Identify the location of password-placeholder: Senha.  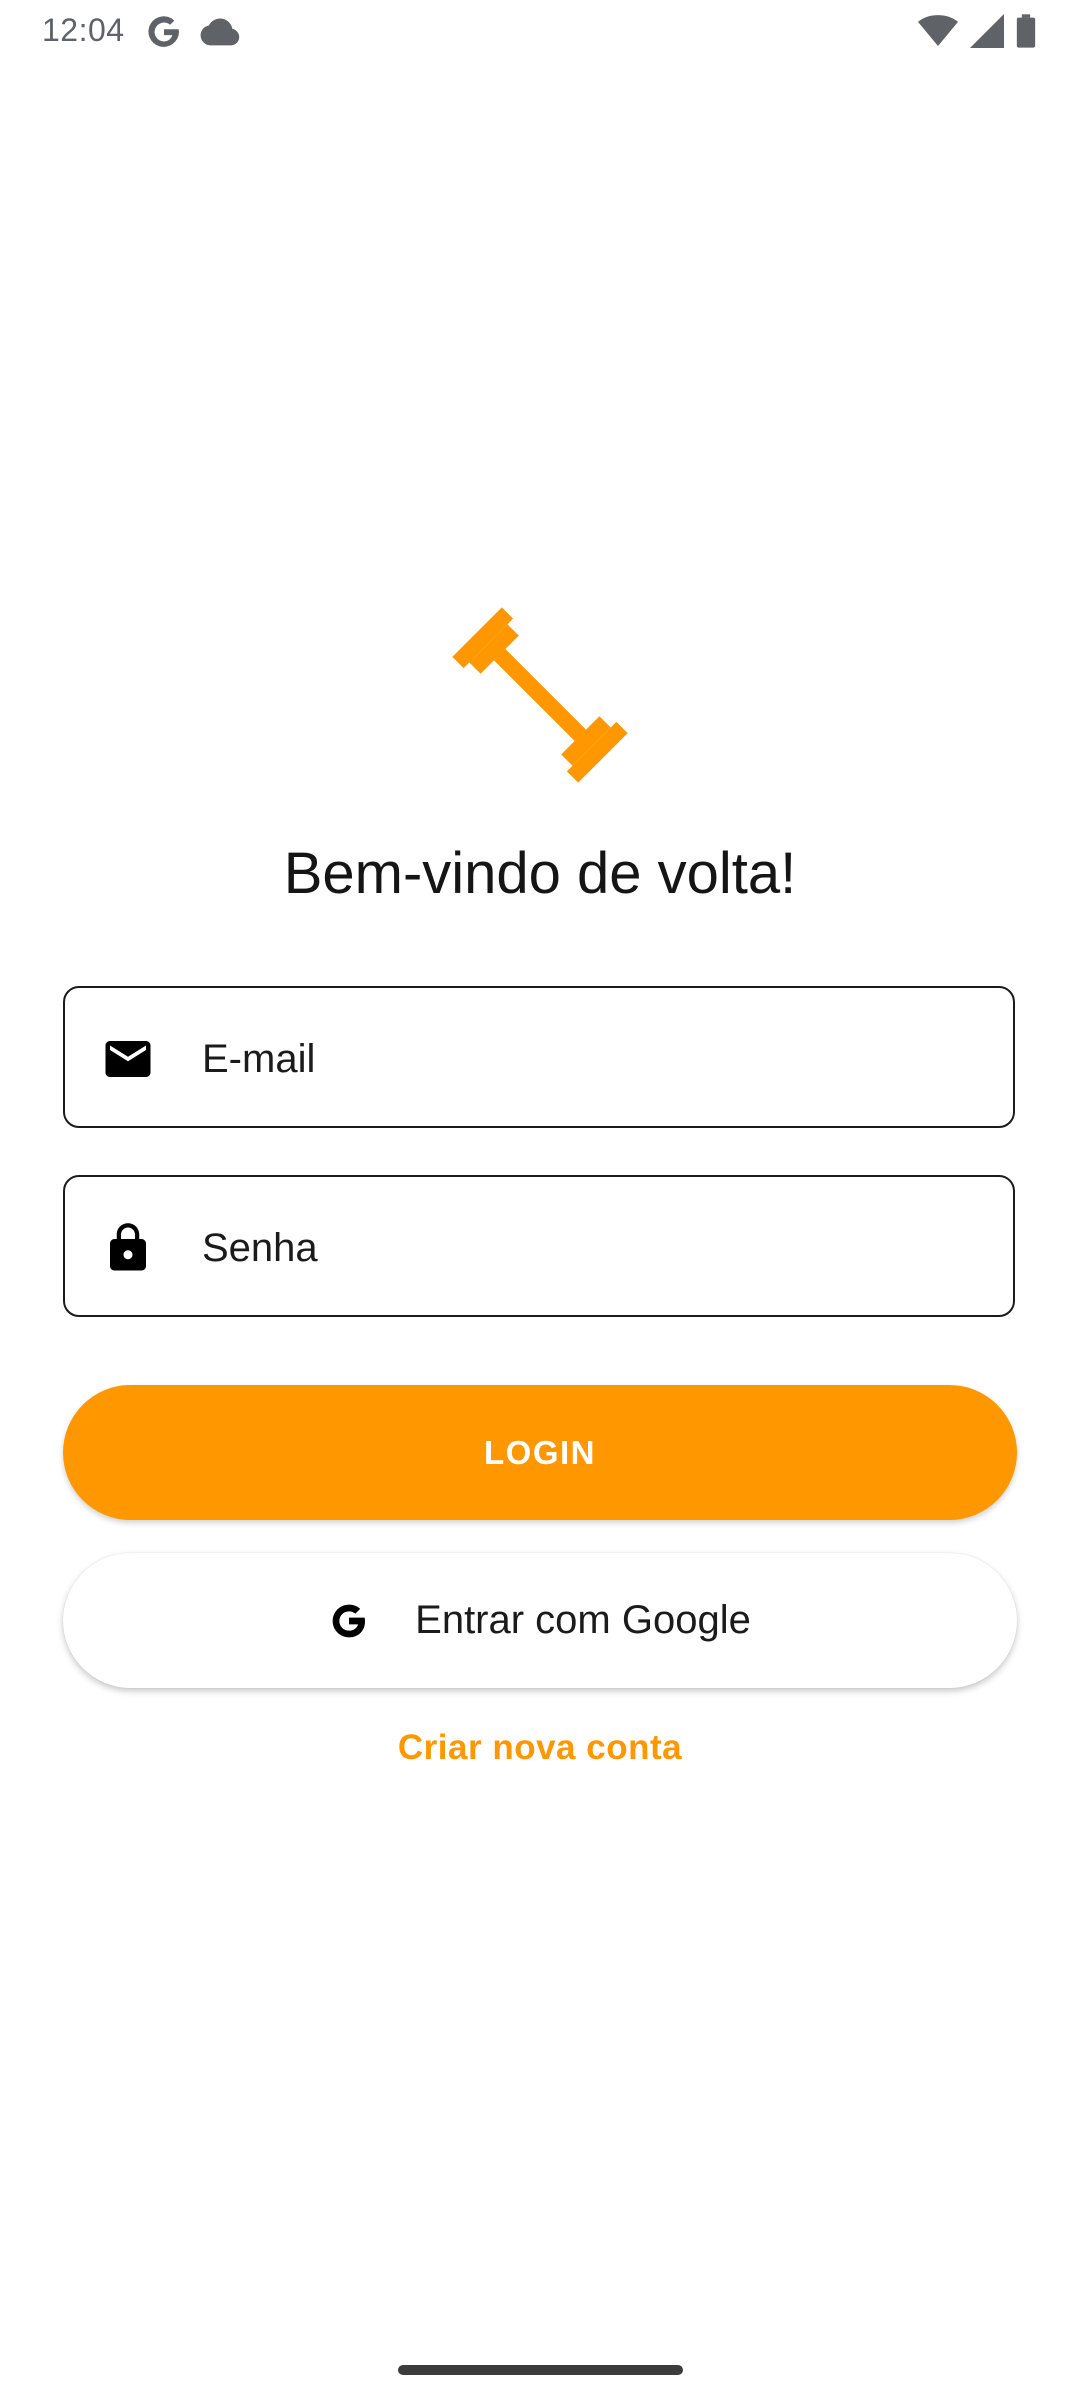
(260, 1248).